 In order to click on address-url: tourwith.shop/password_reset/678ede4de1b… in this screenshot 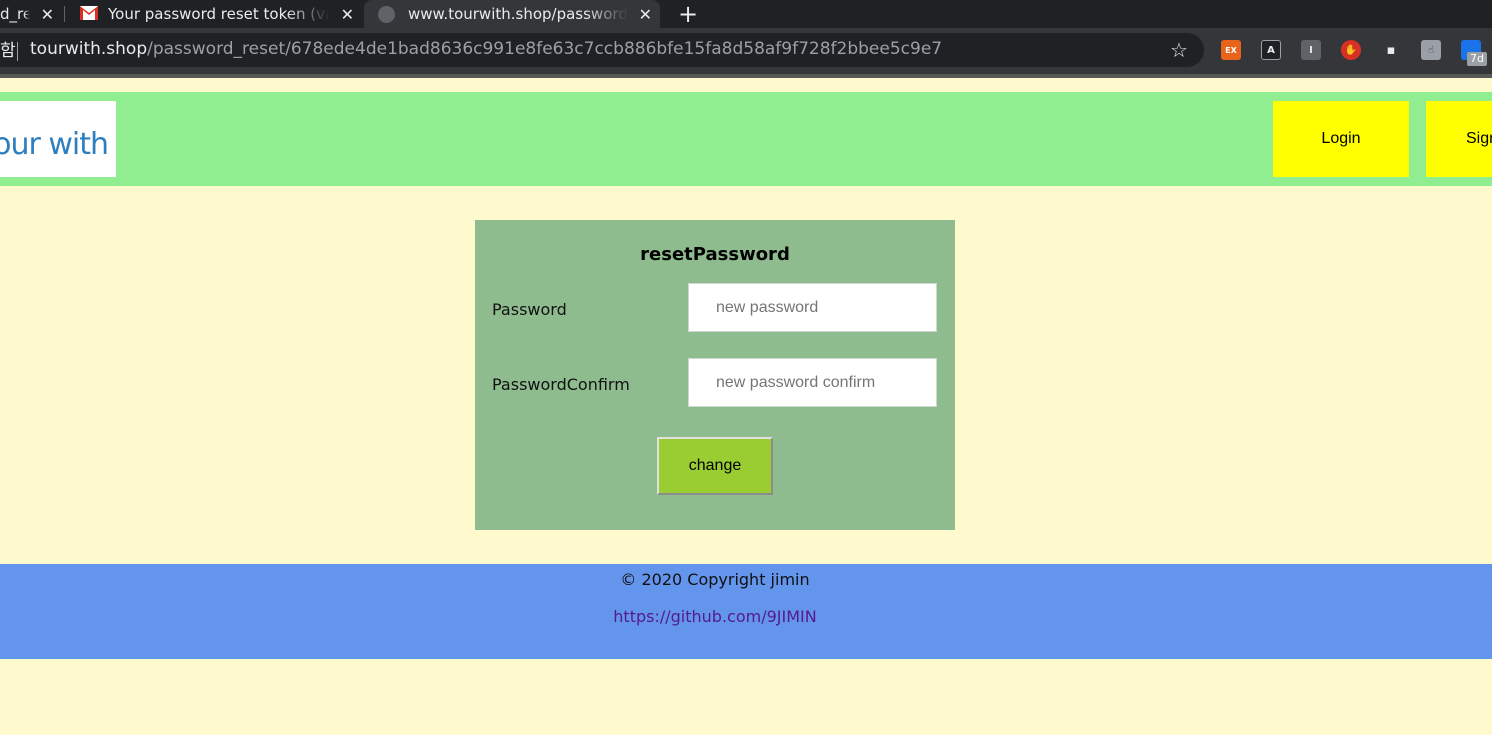, I will do `click(486, 49)`.